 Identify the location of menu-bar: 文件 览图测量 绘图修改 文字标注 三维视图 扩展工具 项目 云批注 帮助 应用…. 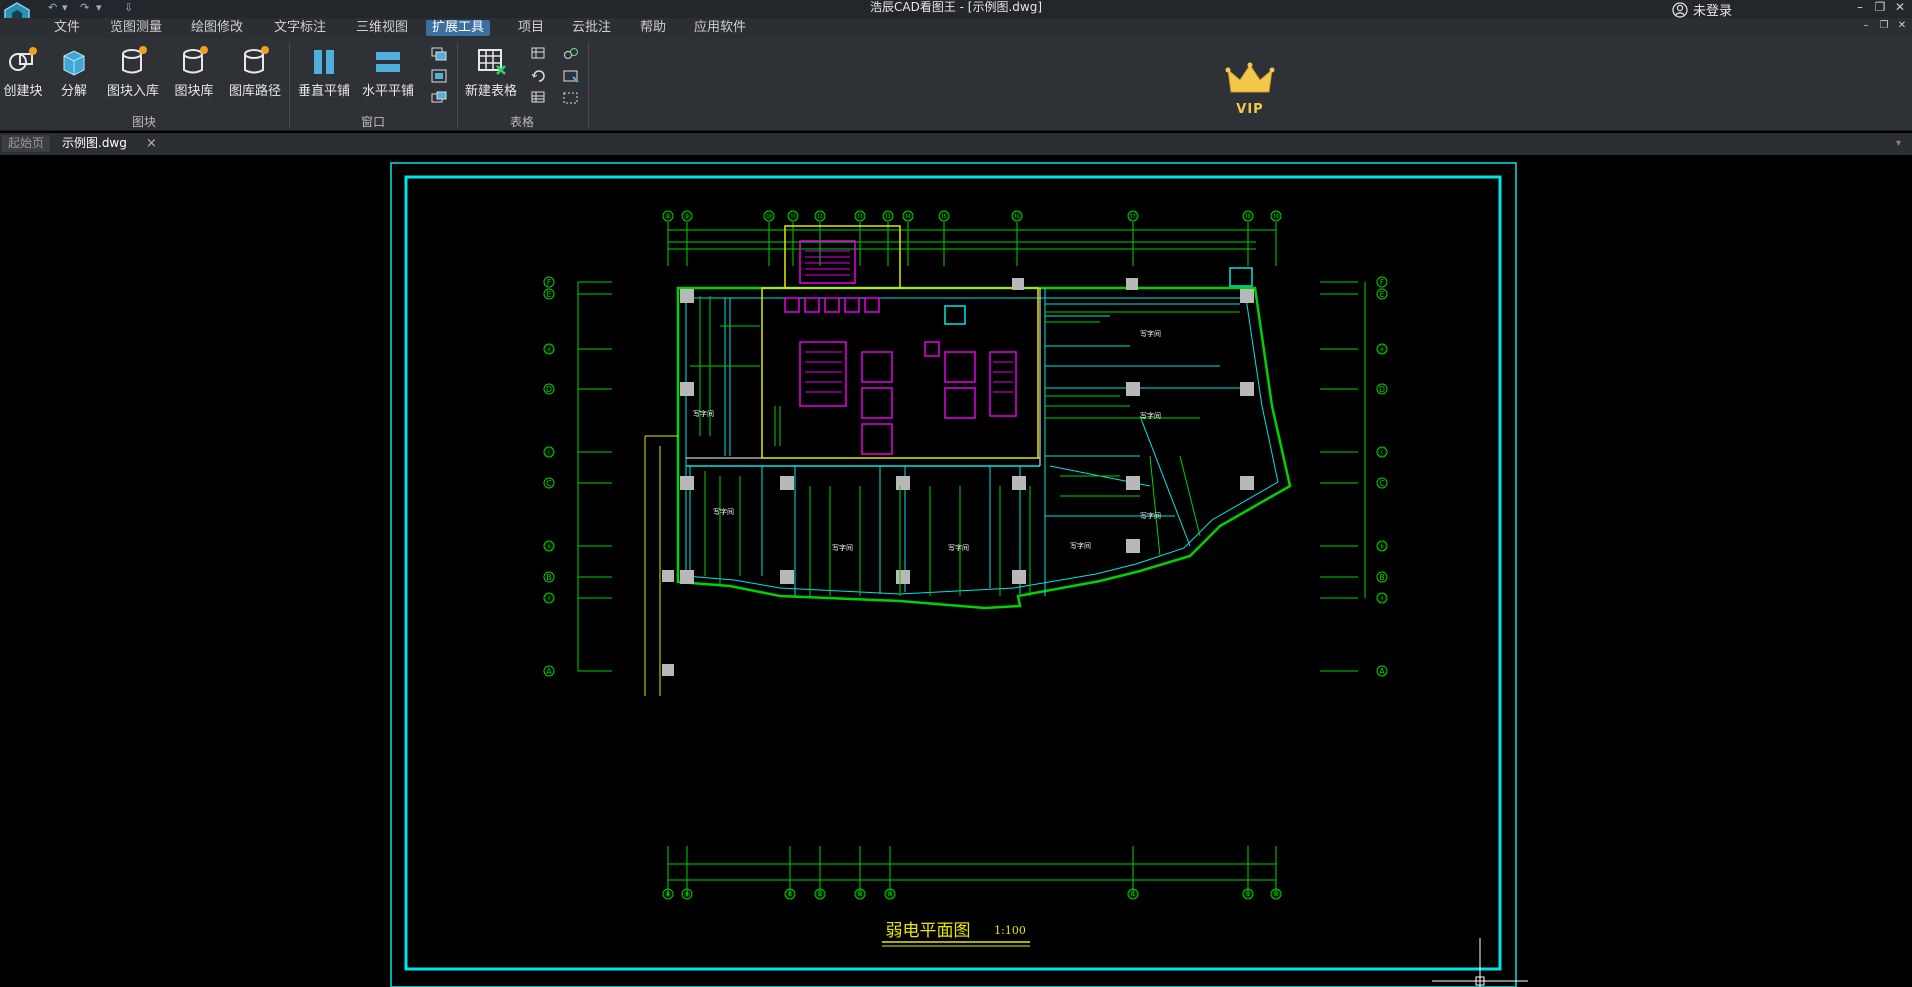
(956, 28).